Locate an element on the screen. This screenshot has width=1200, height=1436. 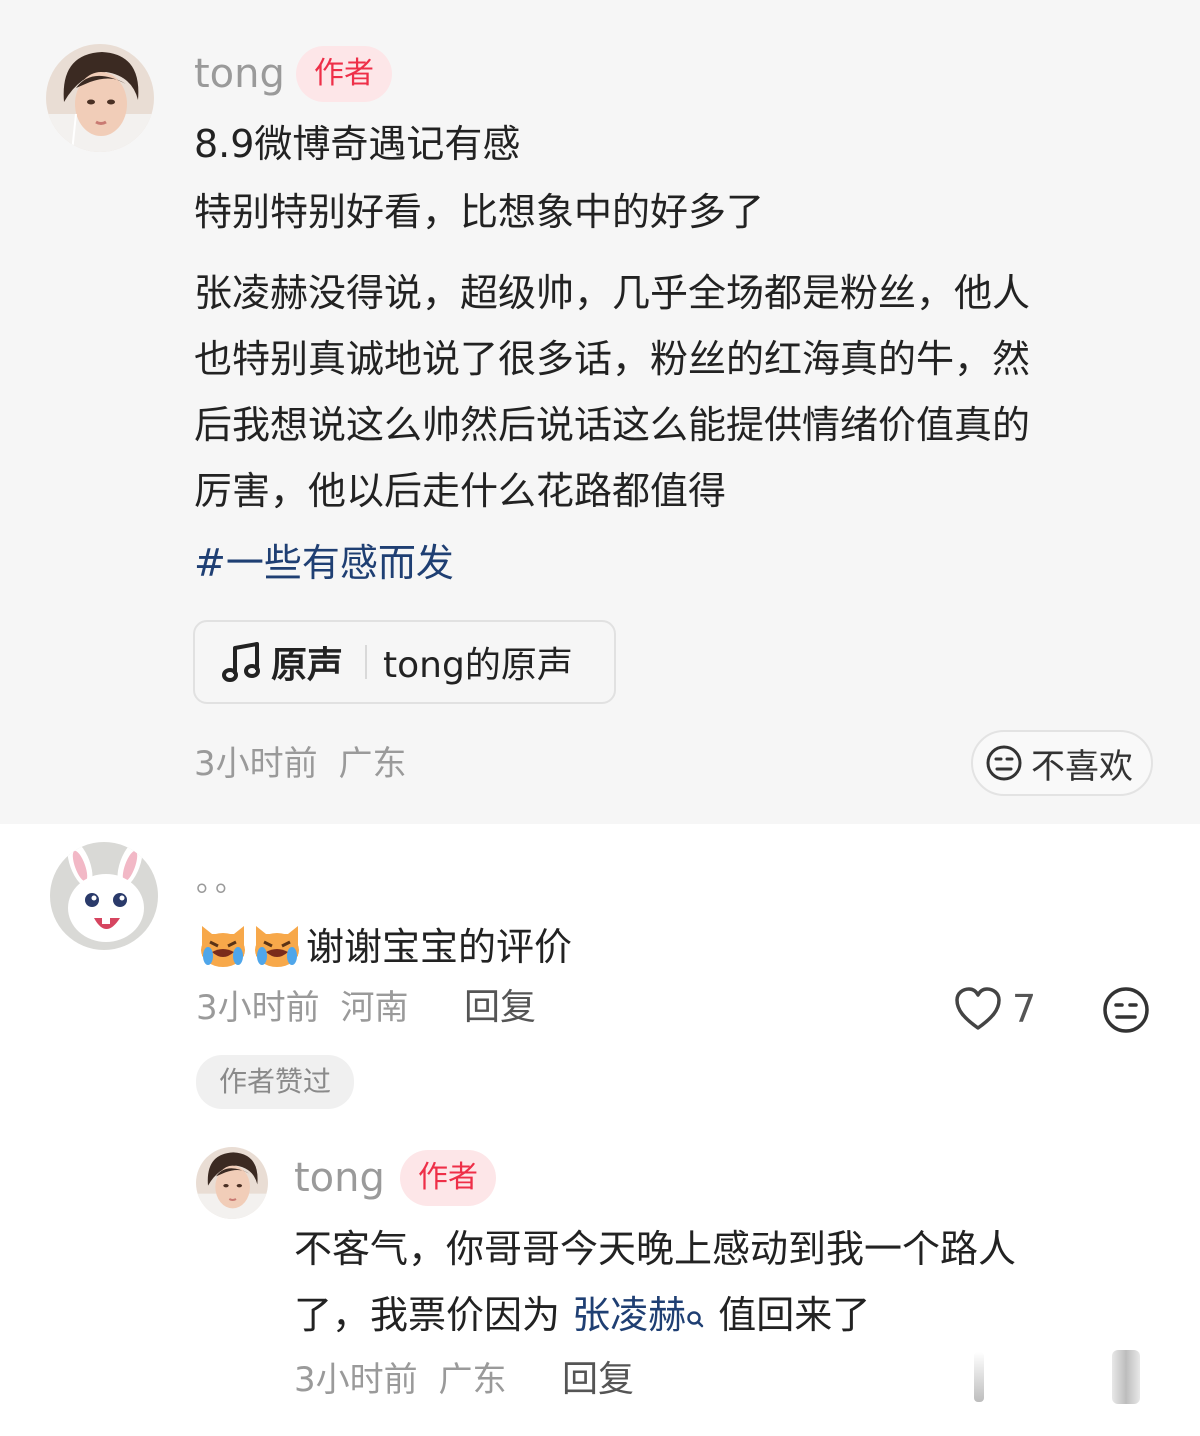
post-meta: 3小时前 广东 is located at coordinates (300, 764).